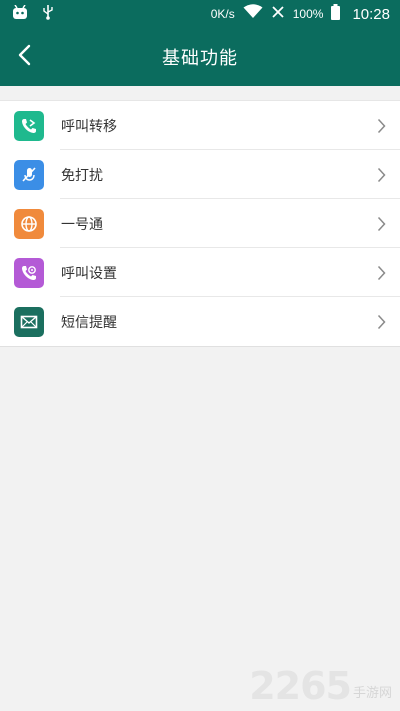 The width and height of the screenshot is (400, 711). Describe the element at coordinates (200, 14) in the screenshot. I see `status-bar: 0K/s 100% 10:28` at that location.